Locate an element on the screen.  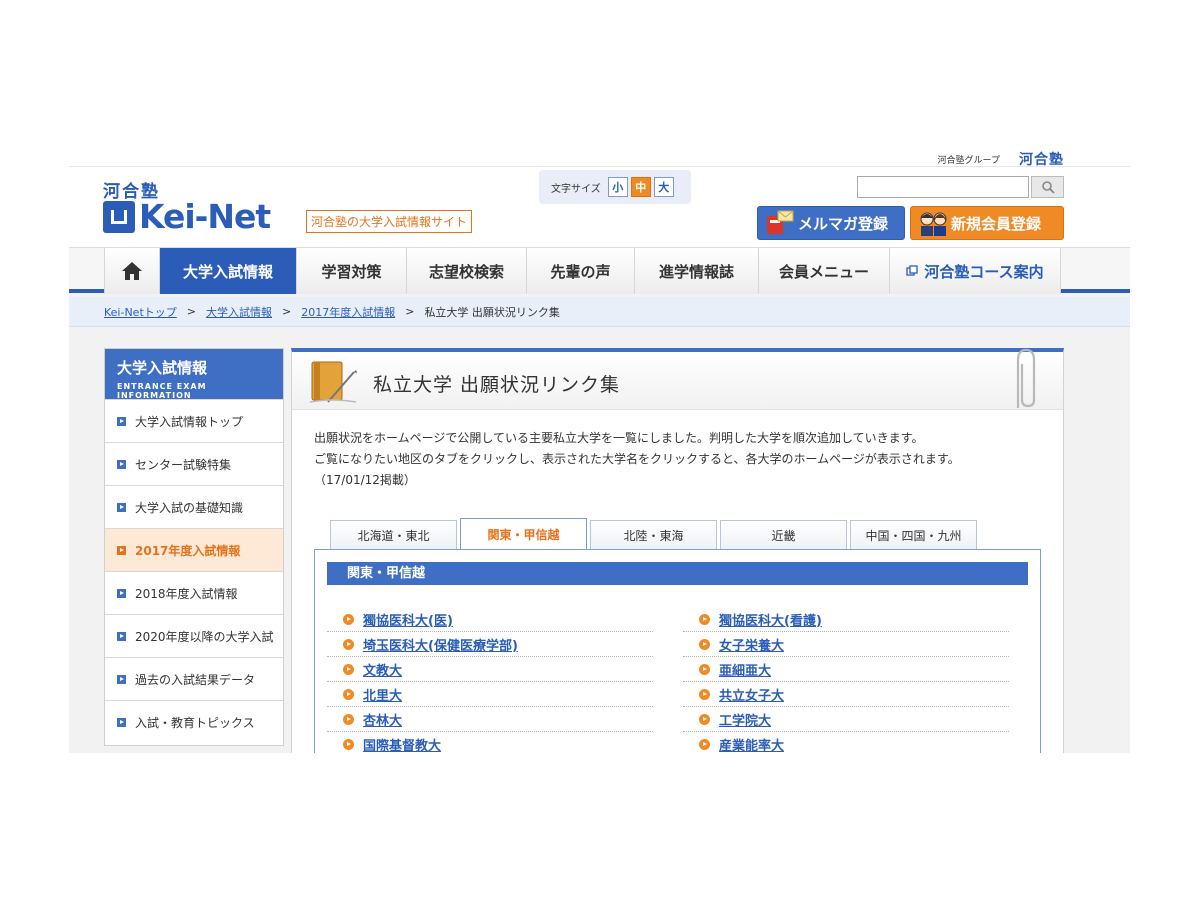
sidebar-item-label: 大学入試情報トップ is located at coordinates (189, 421).